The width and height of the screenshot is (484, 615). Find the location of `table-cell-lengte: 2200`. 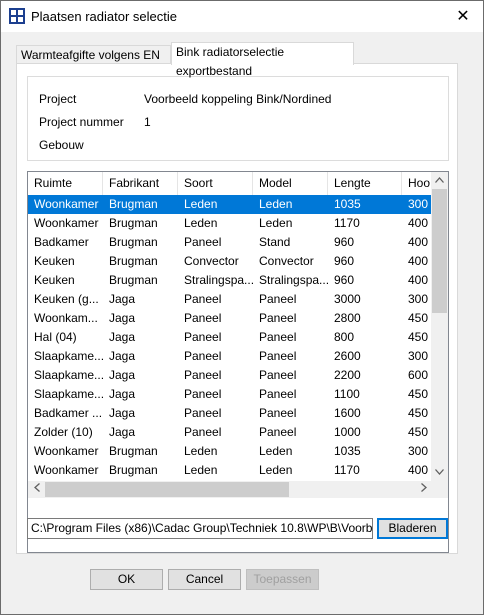

table-cell-lengte: 2200 is located at coordinates (347, 375).